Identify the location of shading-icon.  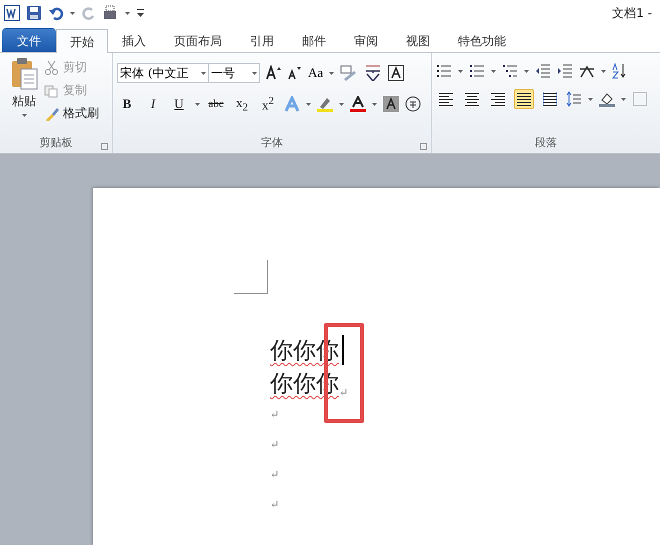
(607, 99).